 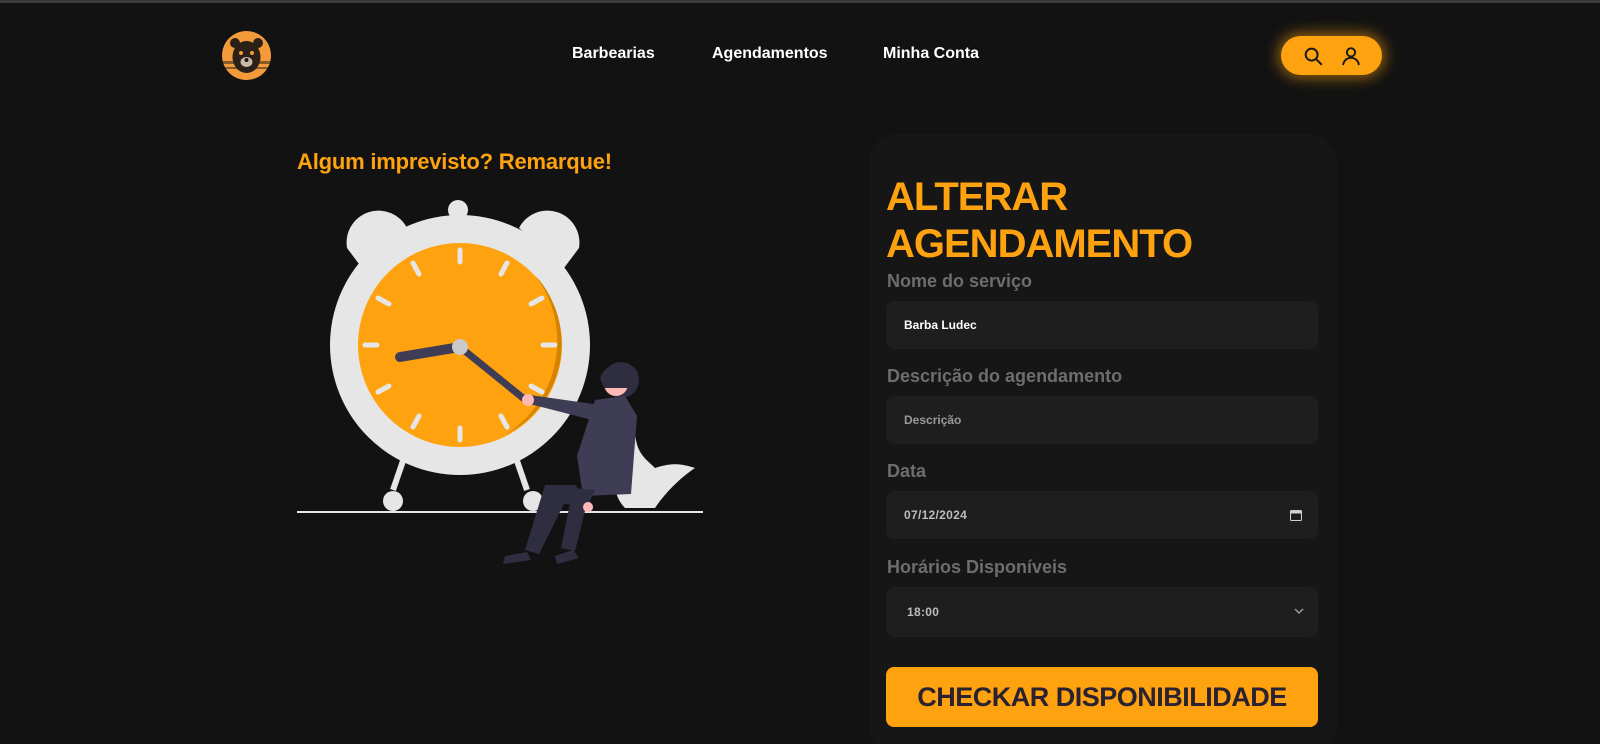 I want to click on time-selected-value: 18:00, so click(x=923, y=612).